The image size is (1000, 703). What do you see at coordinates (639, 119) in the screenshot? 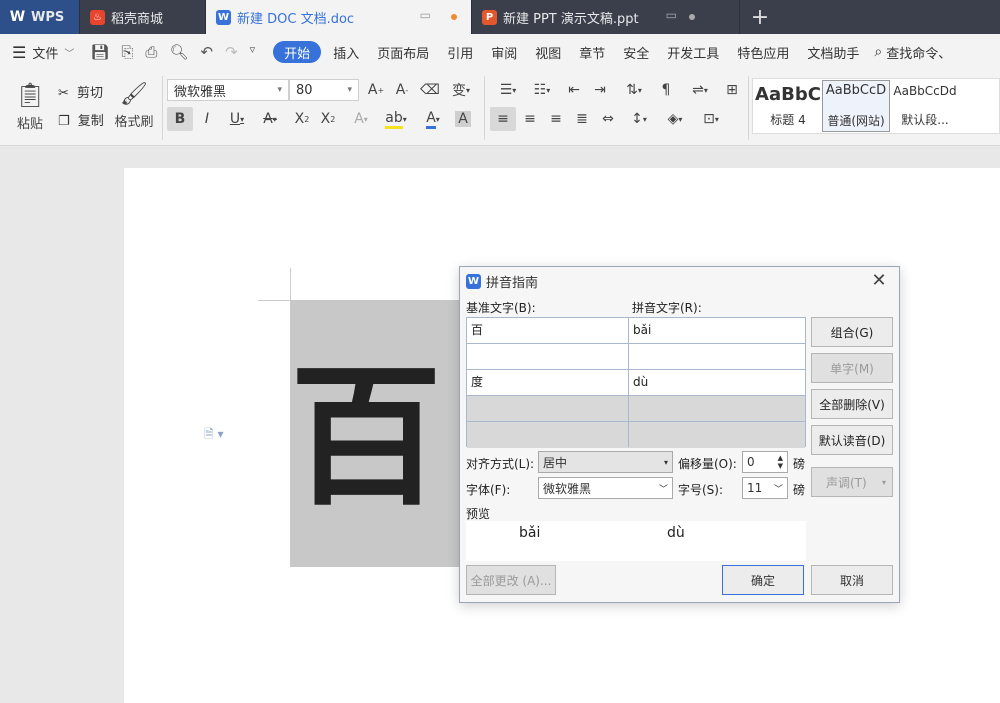
I see `paragraph-spacing-button: ↕ ▾` at bounding box center [639, 119].